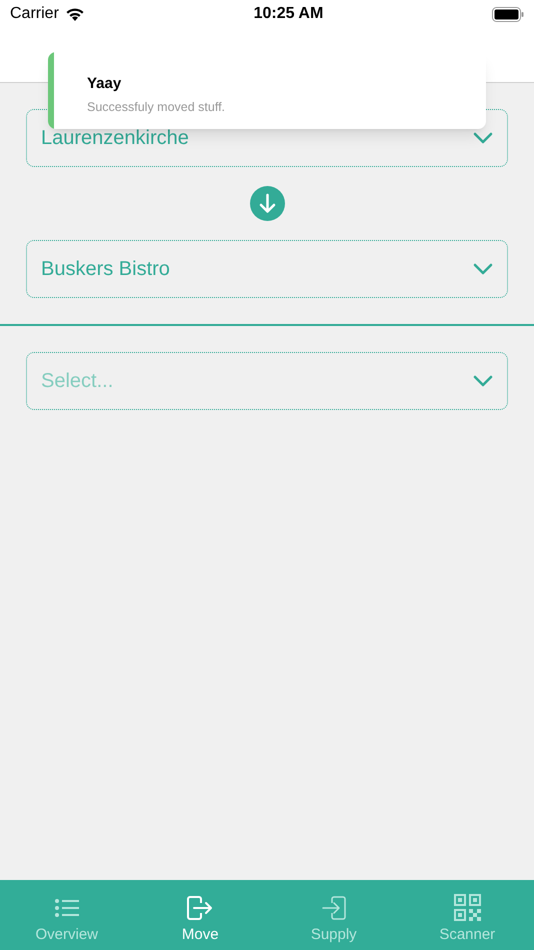 The image size is (534, 950). Describe the element at coordinates (289, 14) in the screenshot. I see `status-time: 10:25 AM` at that location.